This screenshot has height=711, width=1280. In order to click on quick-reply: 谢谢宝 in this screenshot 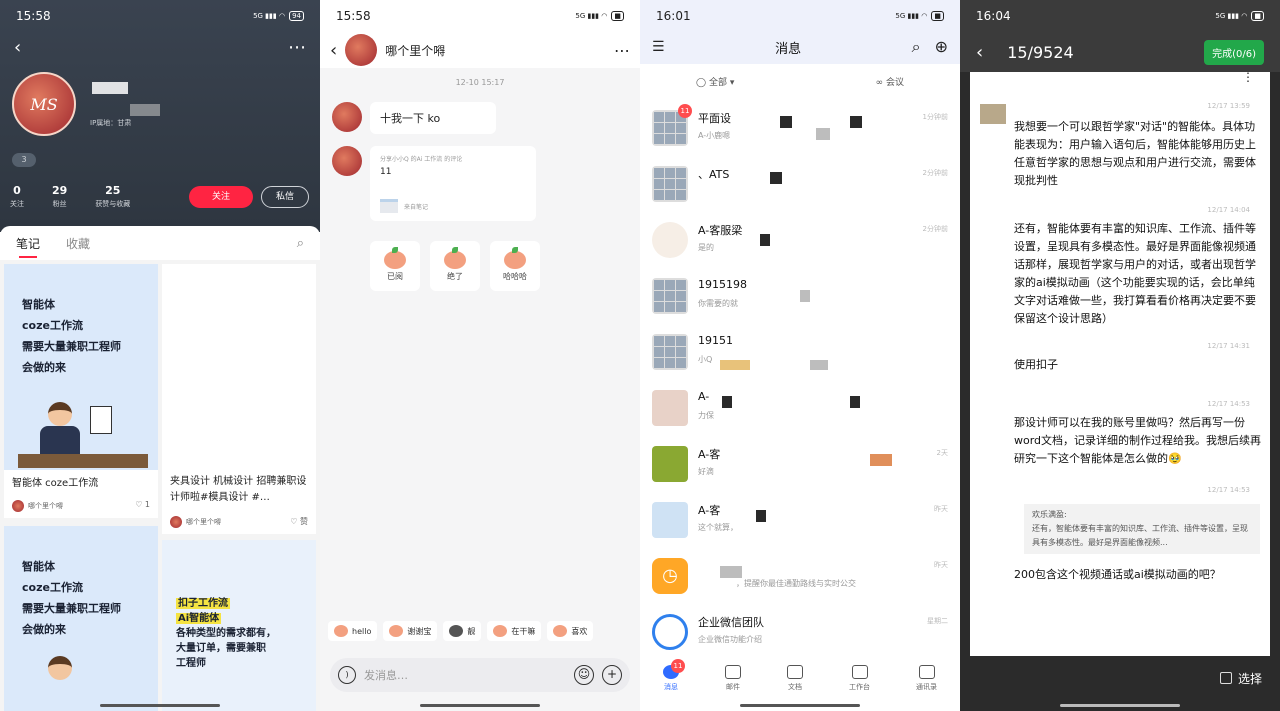, I will do `click(410, 631)`.